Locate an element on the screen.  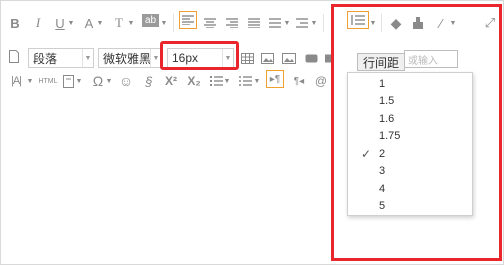
align-center-icon is located at coordinates (210, 23).